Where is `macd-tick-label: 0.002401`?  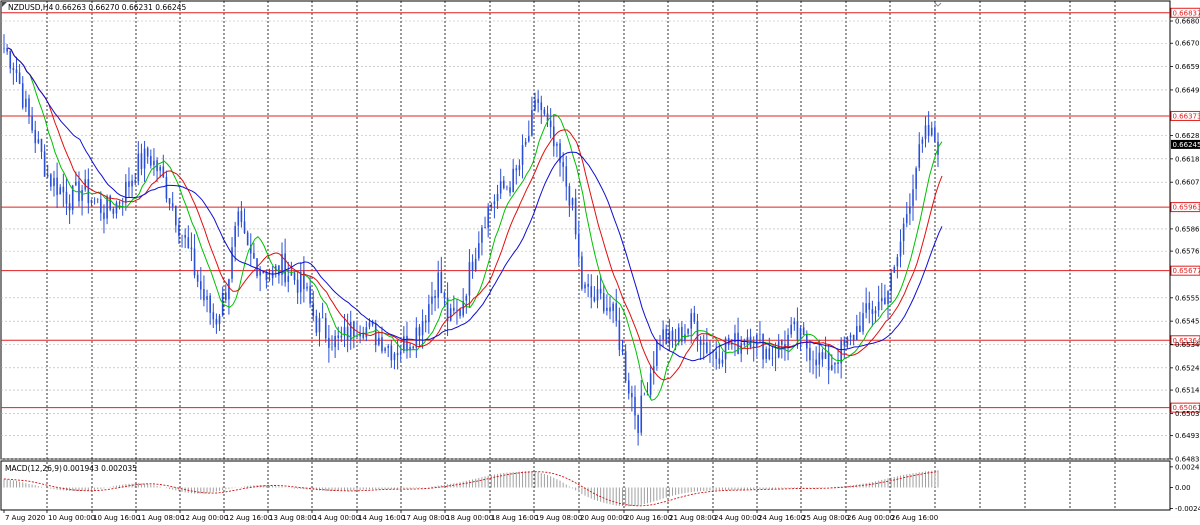 macd-tick-label: 0.002401 is located at coordinates (1187, 467).